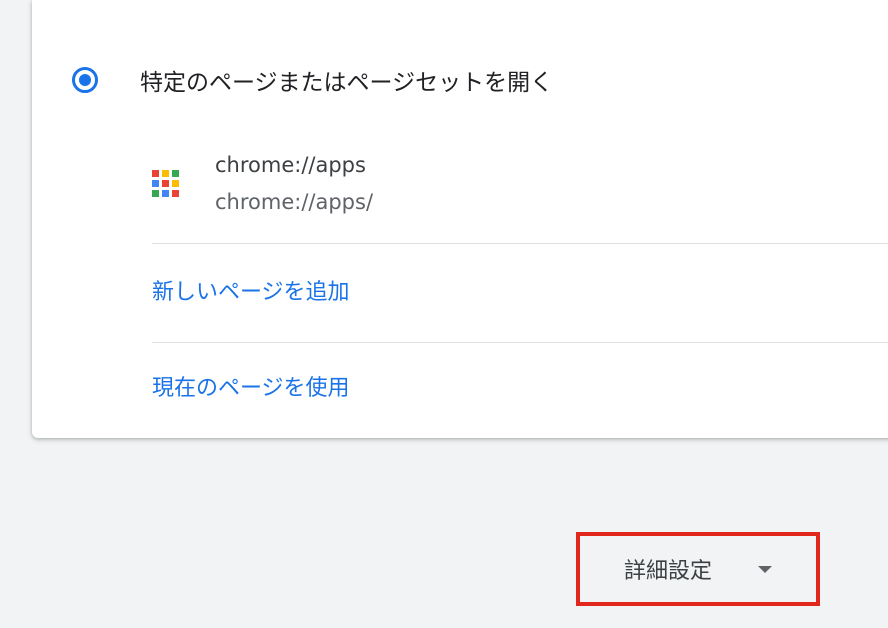  I want to click on startup-option-label: 特定のページまたはページセットを開く, so click(347, 83).